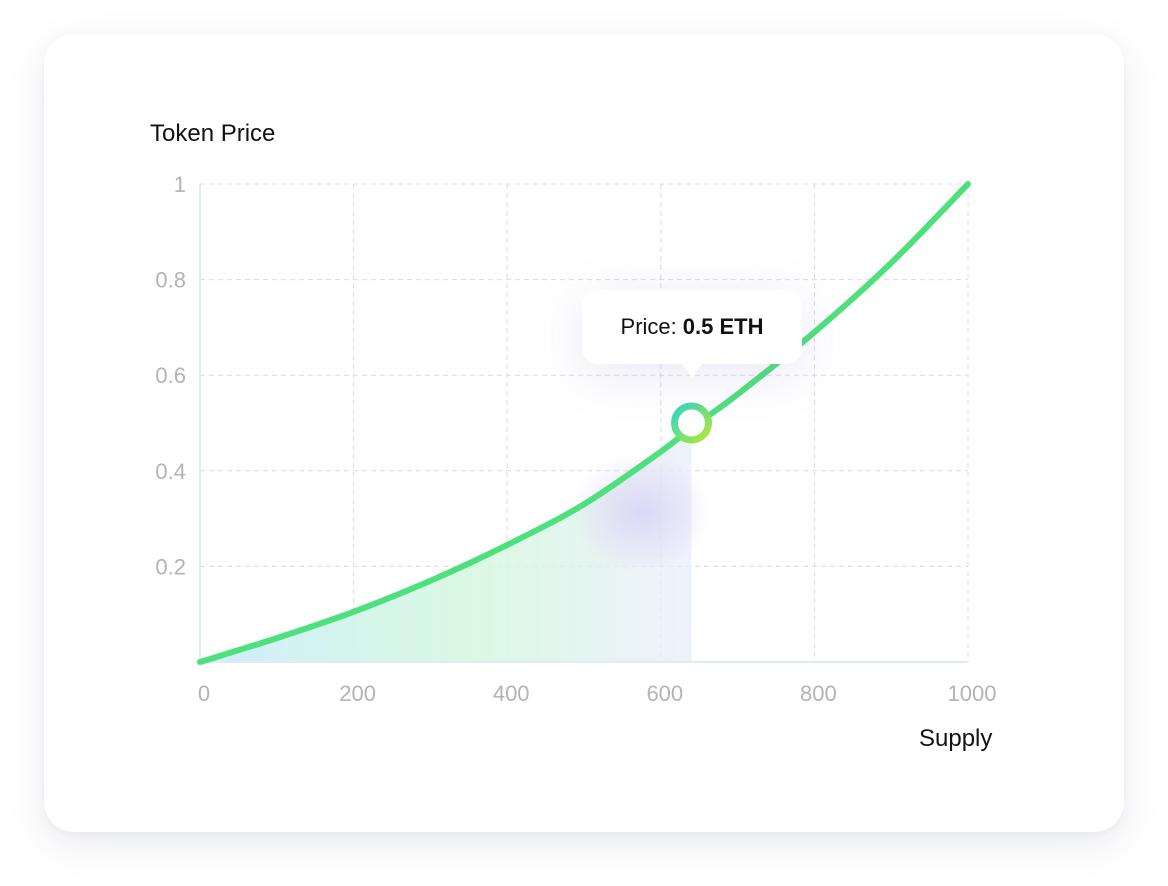  Describe the element at coordinates (170, 375) in the screenshot. I see `y-tick-label: 0.6` at that location.